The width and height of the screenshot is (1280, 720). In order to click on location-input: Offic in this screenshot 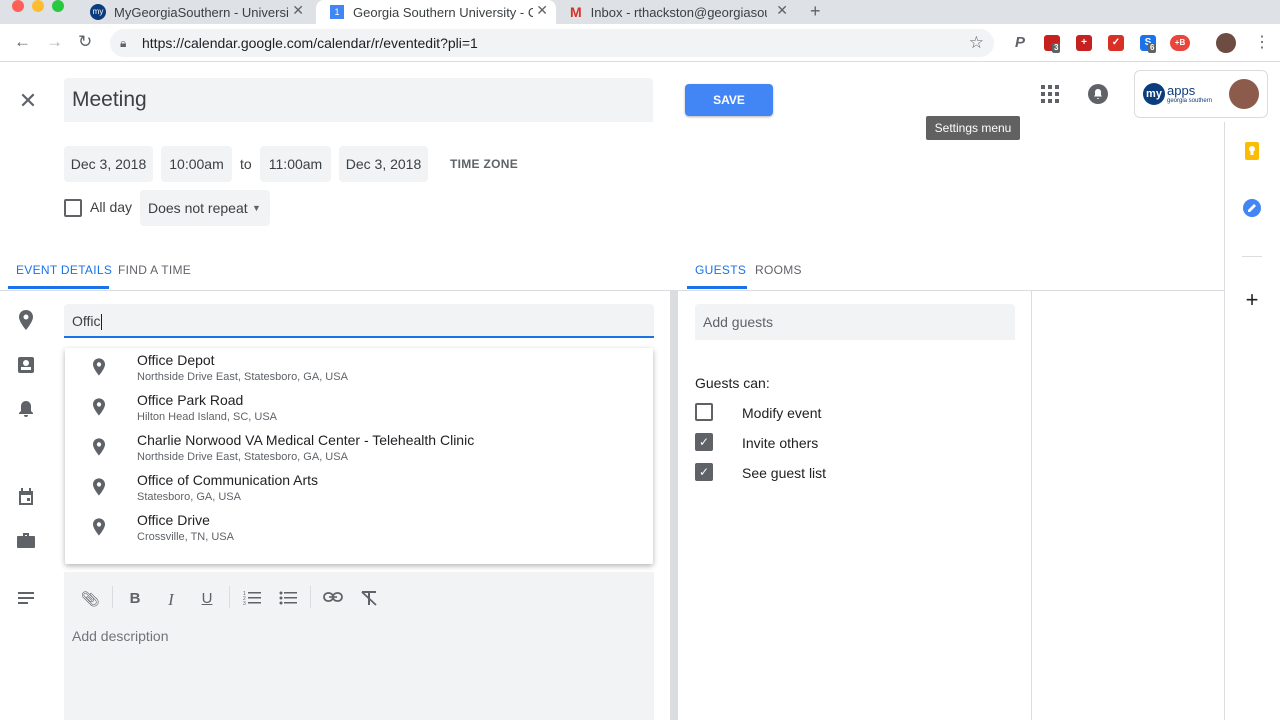, I will do `click(359, 321)`.